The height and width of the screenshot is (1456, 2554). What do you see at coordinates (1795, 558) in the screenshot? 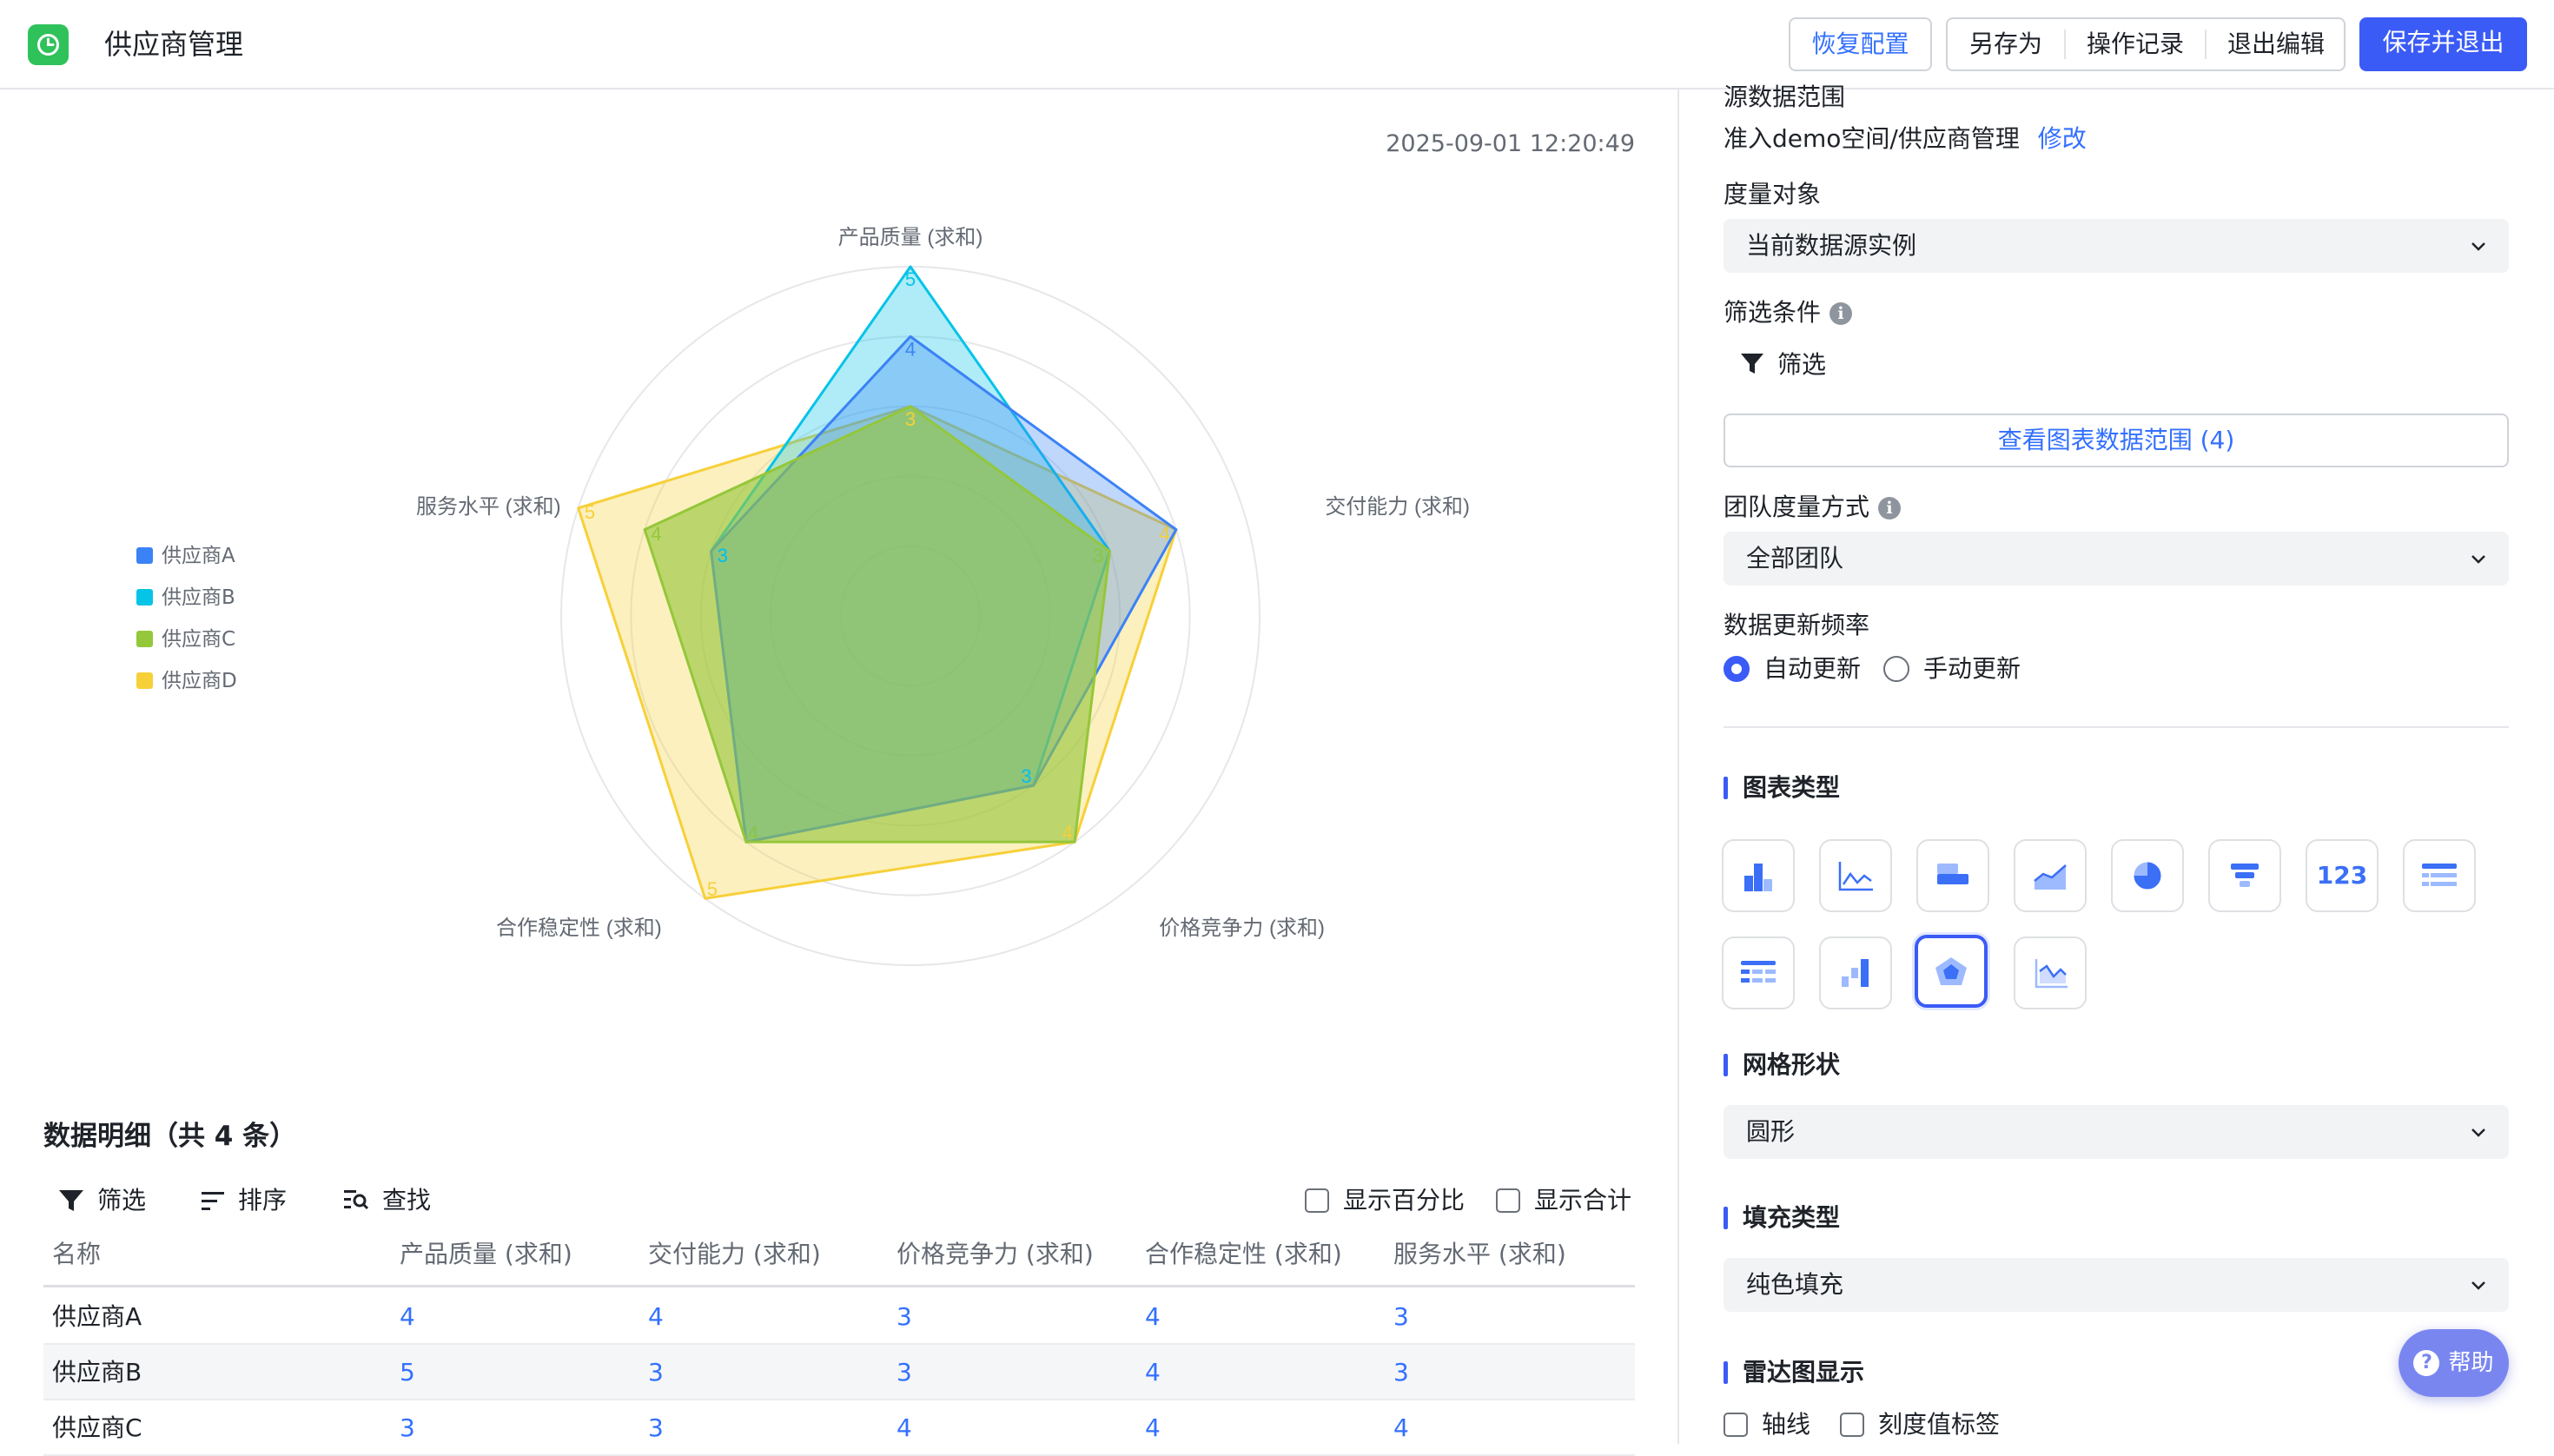
I see `team-measure-value: 全部团队` at bounding box center [1795, 558].